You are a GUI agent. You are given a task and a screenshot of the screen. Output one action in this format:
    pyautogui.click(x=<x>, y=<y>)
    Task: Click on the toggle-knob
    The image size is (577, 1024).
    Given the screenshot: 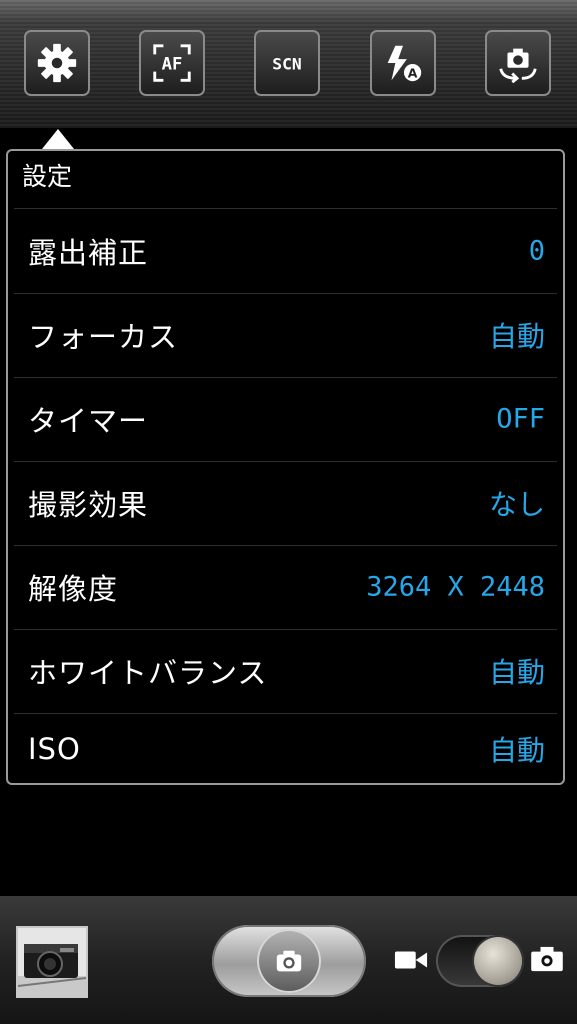 What is the action you would take?
    pyautogui.click(x=498, y=961)
    